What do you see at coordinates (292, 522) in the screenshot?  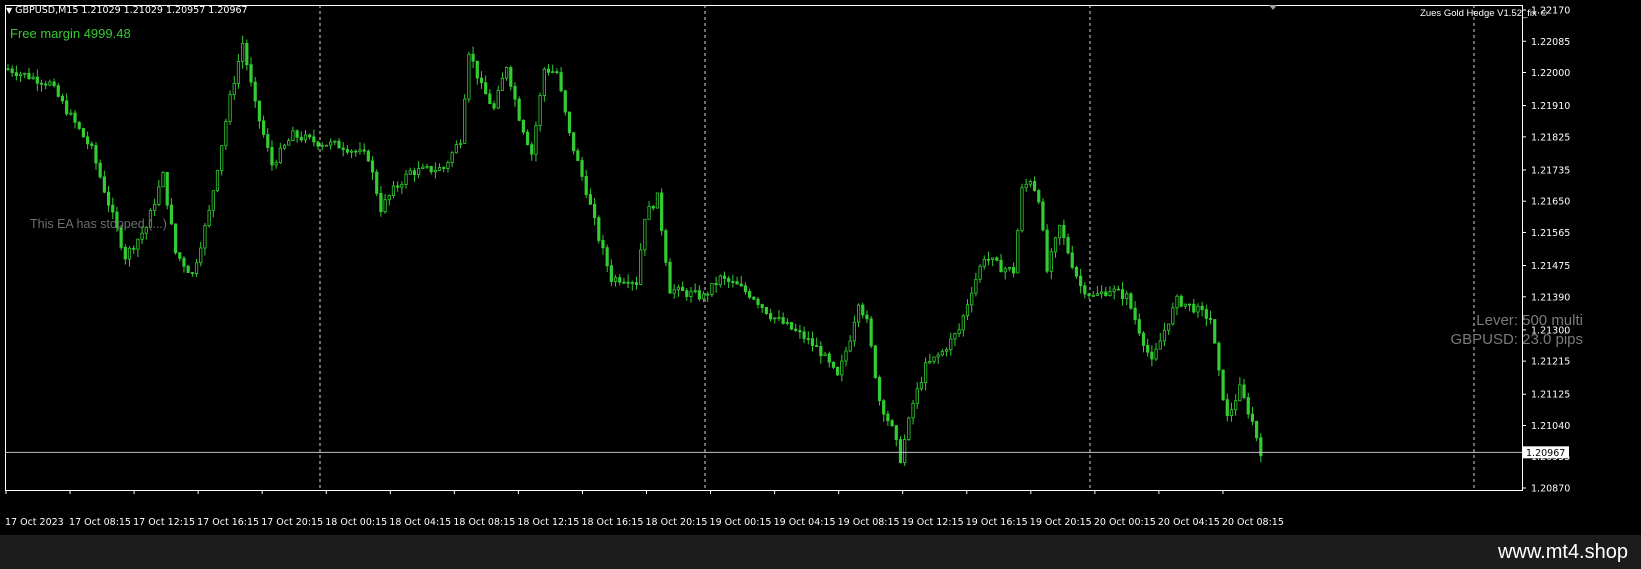 I see `time-axis-label: 17 Oct 20:15` at bounding box center [292, 522].